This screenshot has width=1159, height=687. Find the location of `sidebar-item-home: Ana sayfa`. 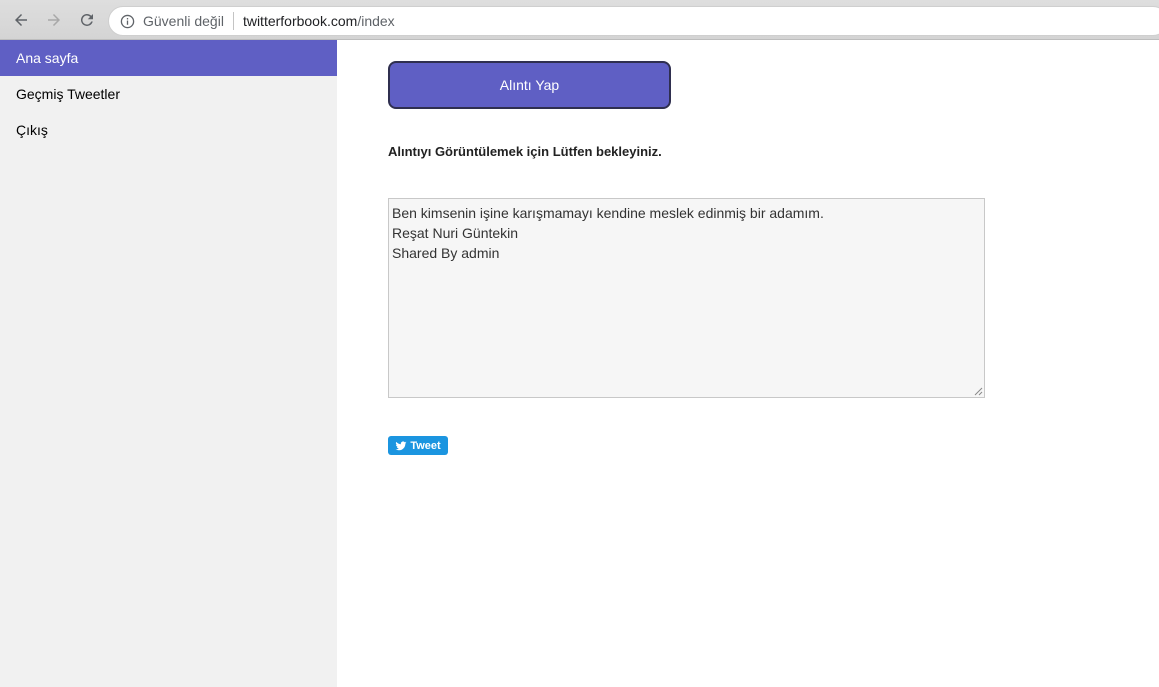

sidebar-item-home: Ana sayfa is located at coordinates (168, 58).